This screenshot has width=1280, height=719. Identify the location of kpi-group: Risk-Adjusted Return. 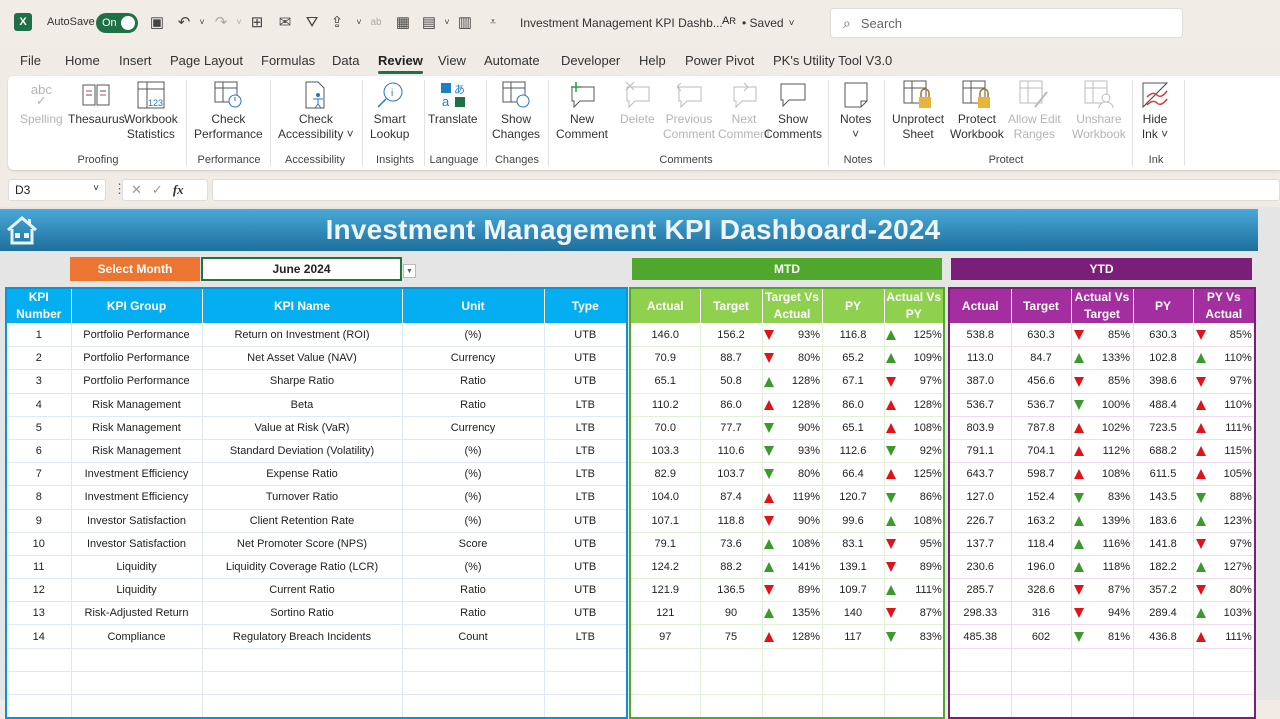
(136, 613).